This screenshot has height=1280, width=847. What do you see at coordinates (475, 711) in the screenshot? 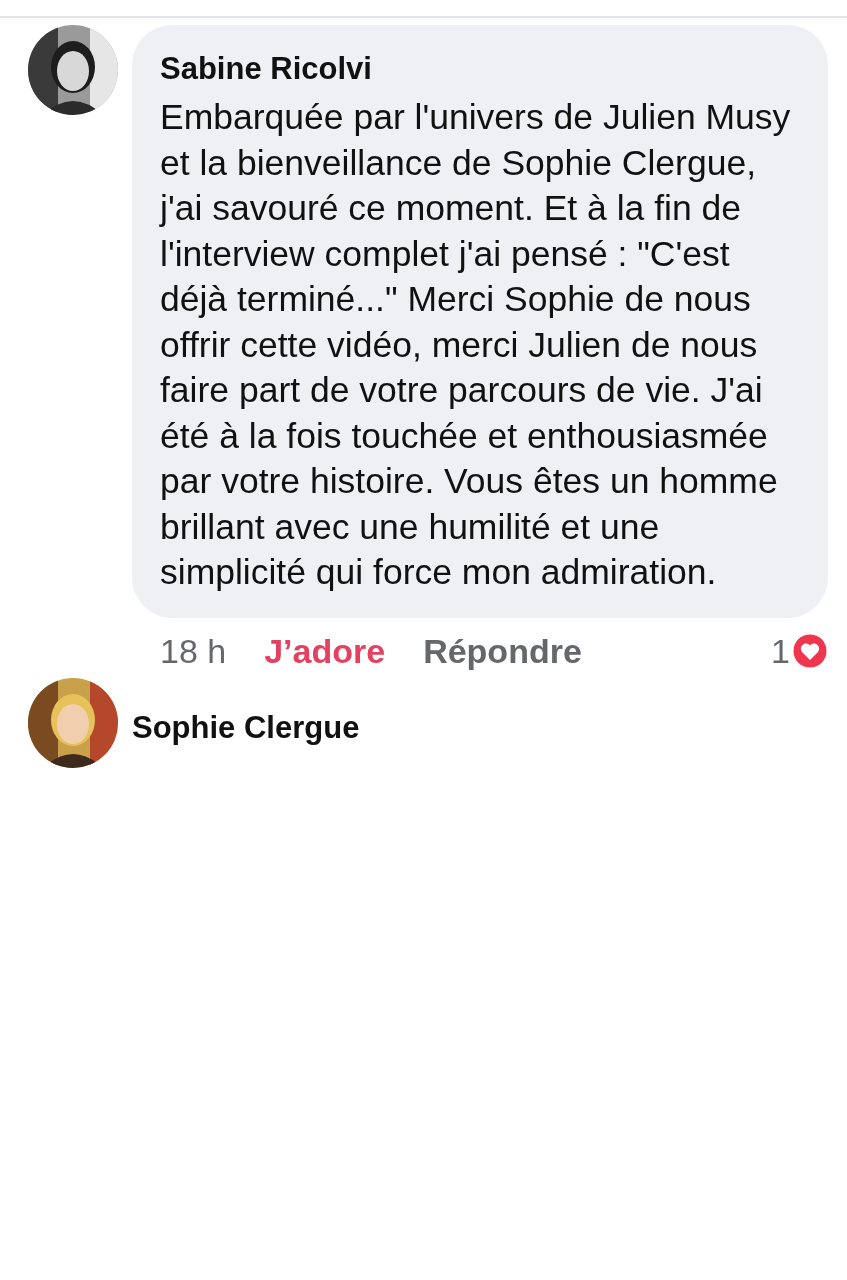
I see `author-name: Sophie Clergue` at bounding box center [475, 711].